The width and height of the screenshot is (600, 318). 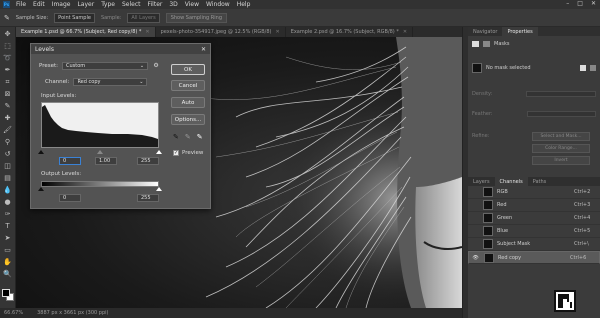 I want to click on quick-select-tool-icon: ✒, so click(x=8, y=70).